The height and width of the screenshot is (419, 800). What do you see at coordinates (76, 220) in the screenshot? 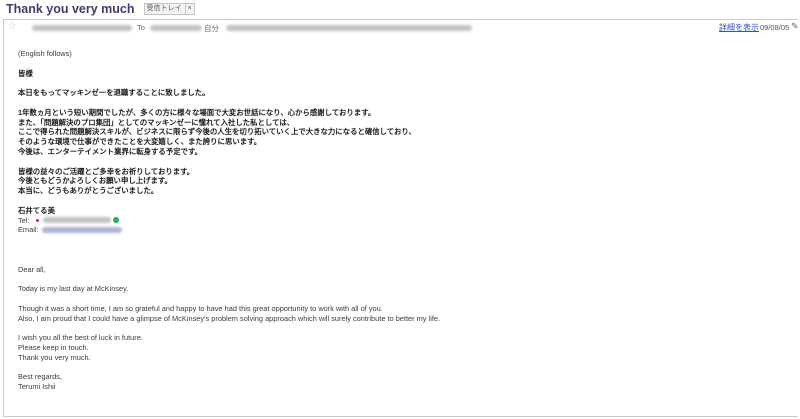
I see `phone-redacted` at bounding box center [76, 220].